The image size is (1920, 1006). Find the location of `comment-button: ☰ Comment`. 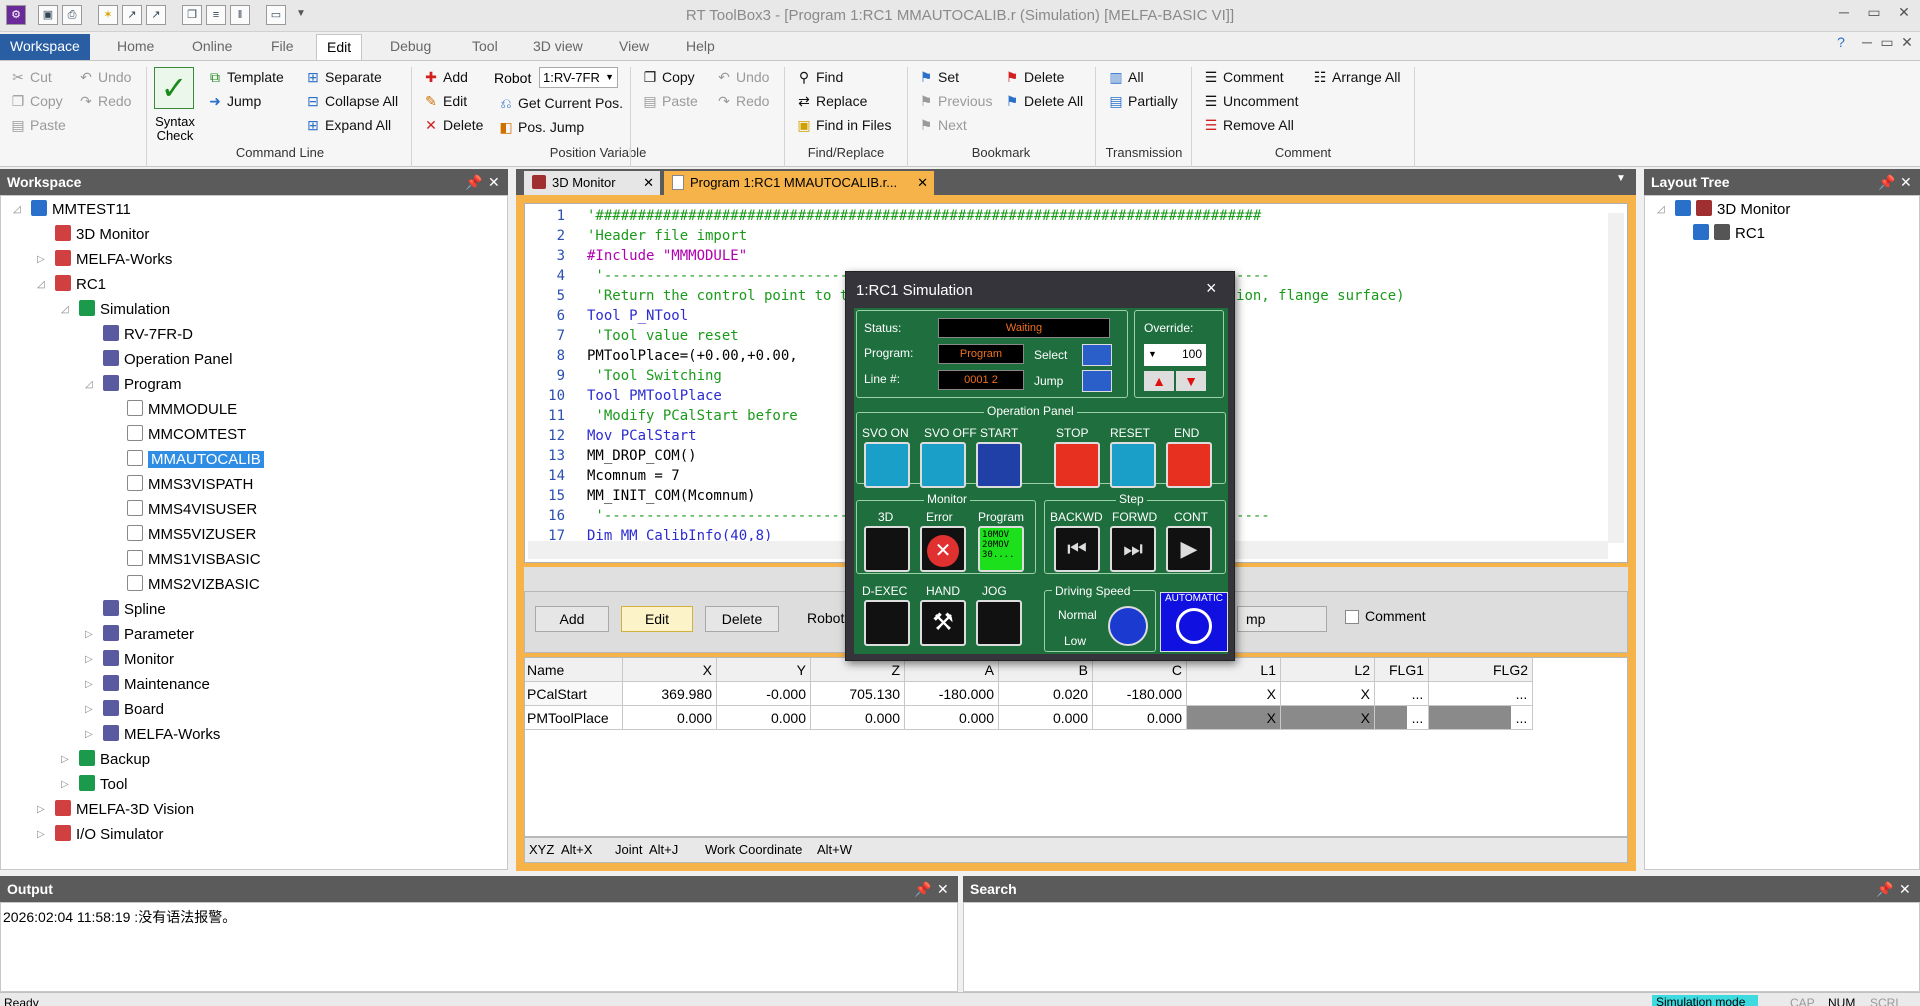

comment-button: ☰ Comment is located at coordinates (1242, 77).